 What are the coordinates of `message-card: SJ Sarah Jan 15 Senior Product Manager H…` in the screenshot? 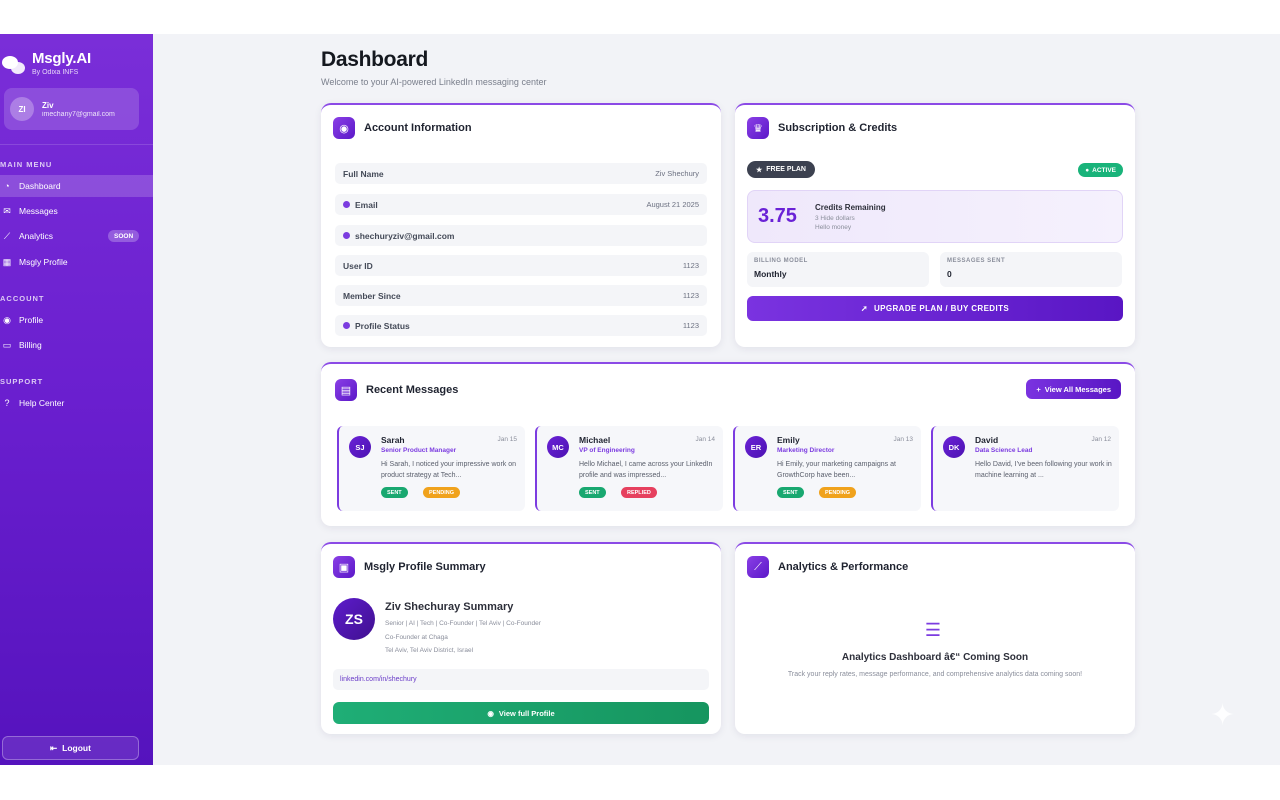 It's located at (431, 468).